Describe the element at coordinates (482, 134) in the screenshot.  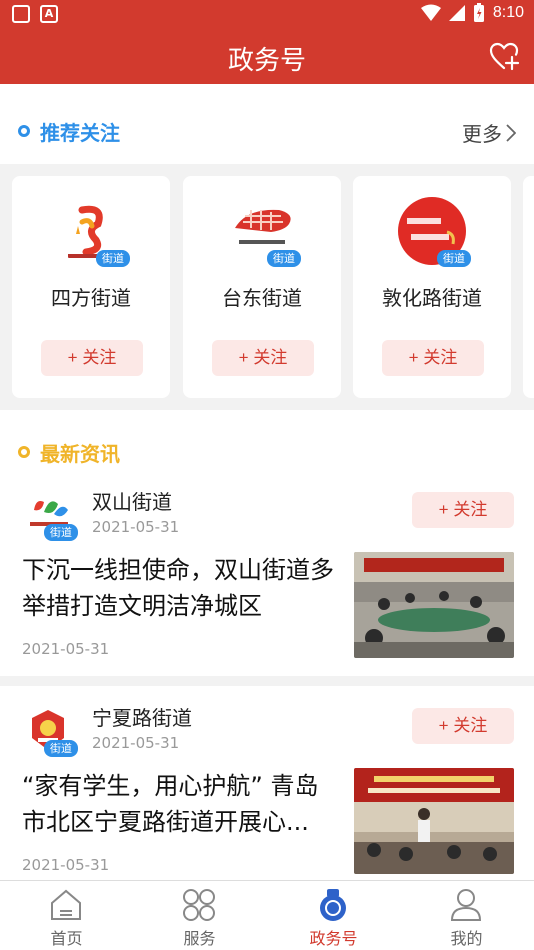
I see `more-label: 更多` at that location.